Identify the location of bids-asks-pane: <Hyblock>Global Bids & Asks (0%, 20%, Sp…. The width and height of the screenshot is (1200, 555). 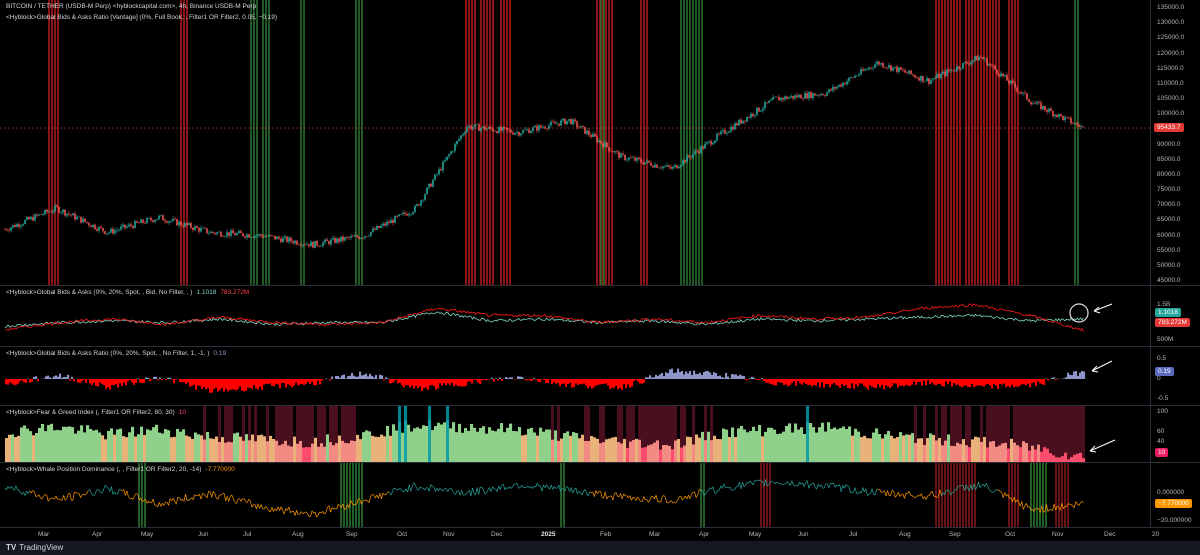
(575, 316).